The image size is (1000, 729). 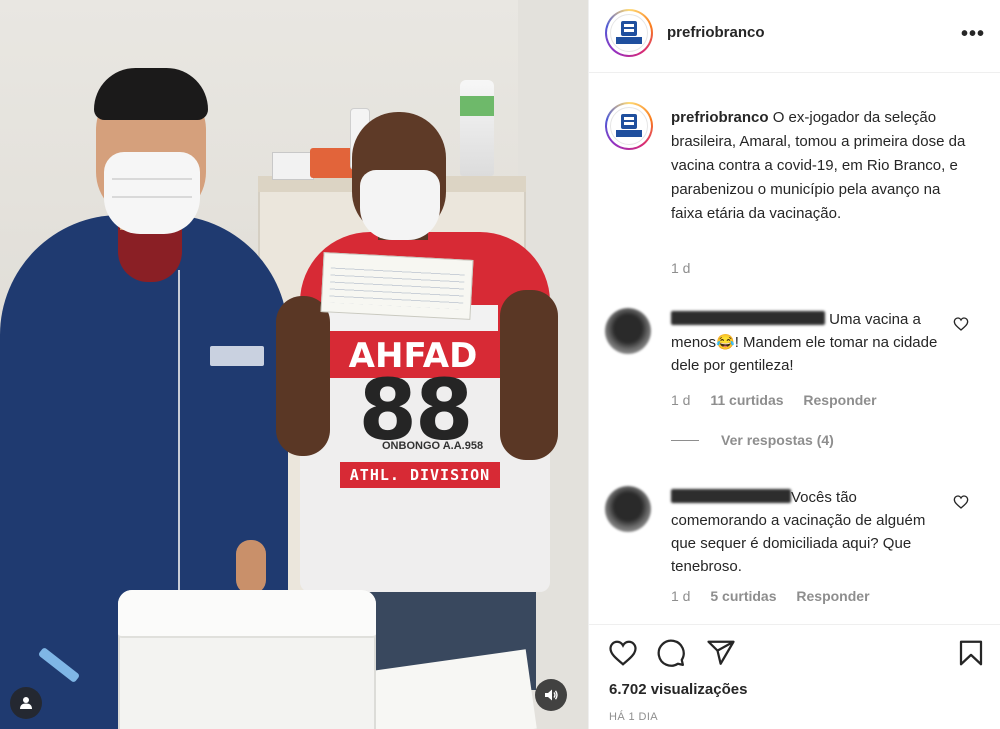 I want to click on caption-time: 1 d, so click(x=681, y=268).